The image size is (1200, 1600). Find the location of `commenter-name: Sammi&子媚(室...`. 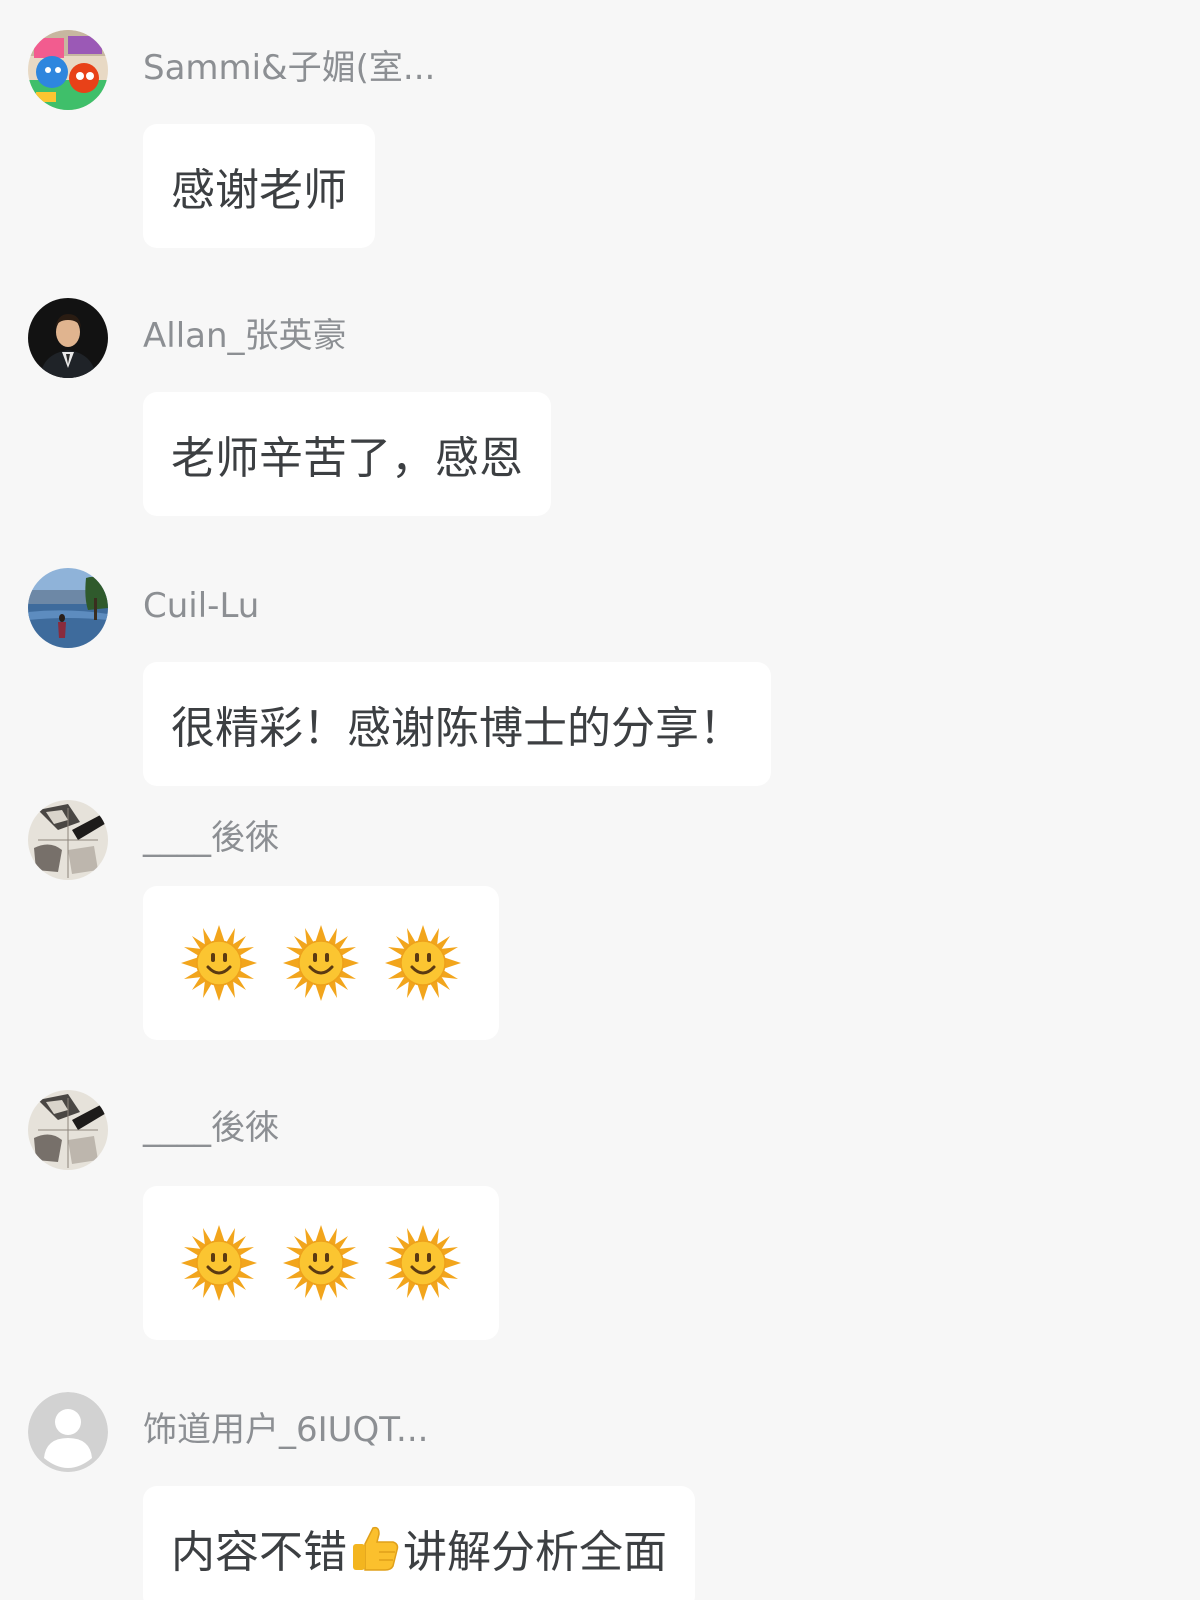

commenter-name: Sammi&子媚(室... is located at coordinates (289, 68).